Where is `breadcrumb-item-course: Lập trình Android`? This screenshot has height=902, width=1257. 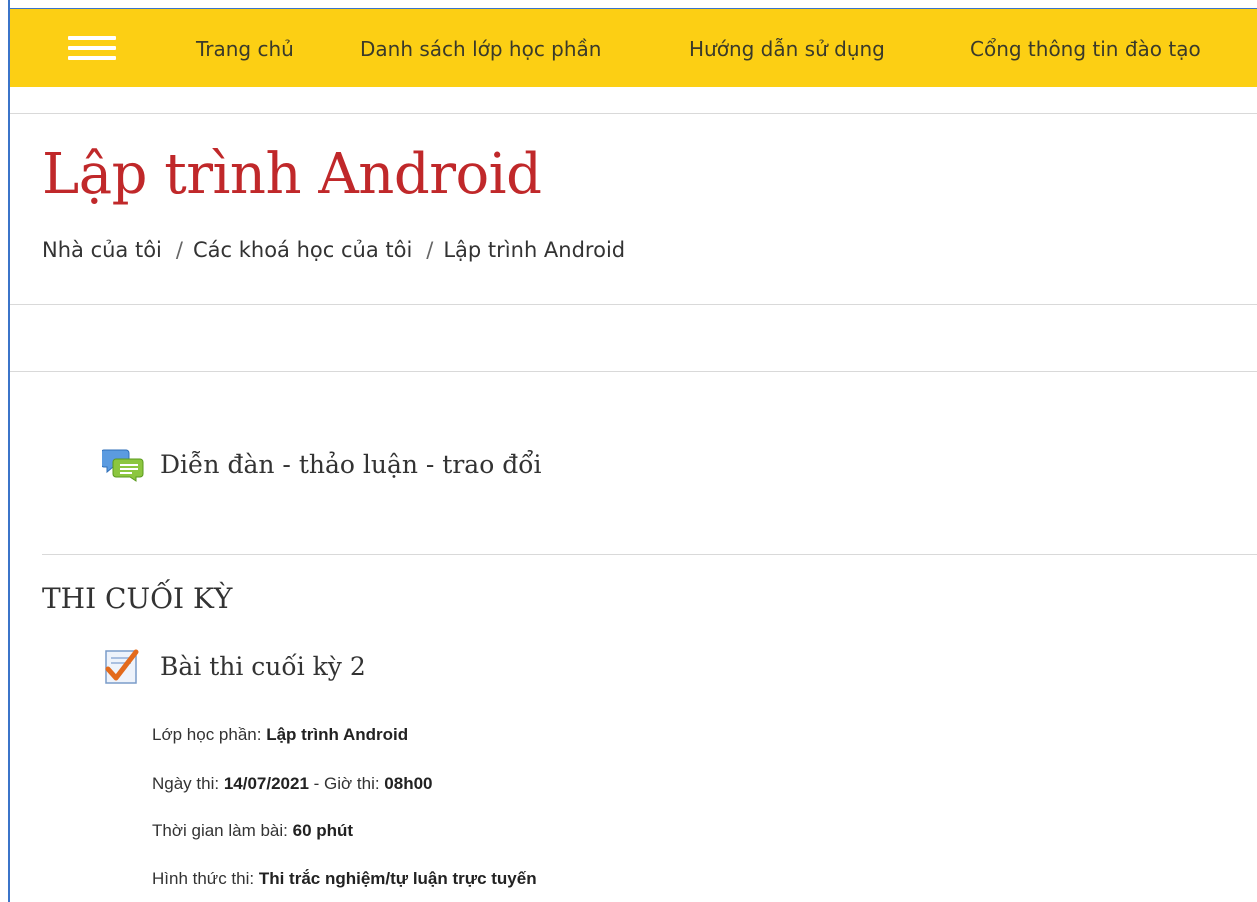 breadcrumb-item-course: Lập trình Android is located at coordinates (534, 250).